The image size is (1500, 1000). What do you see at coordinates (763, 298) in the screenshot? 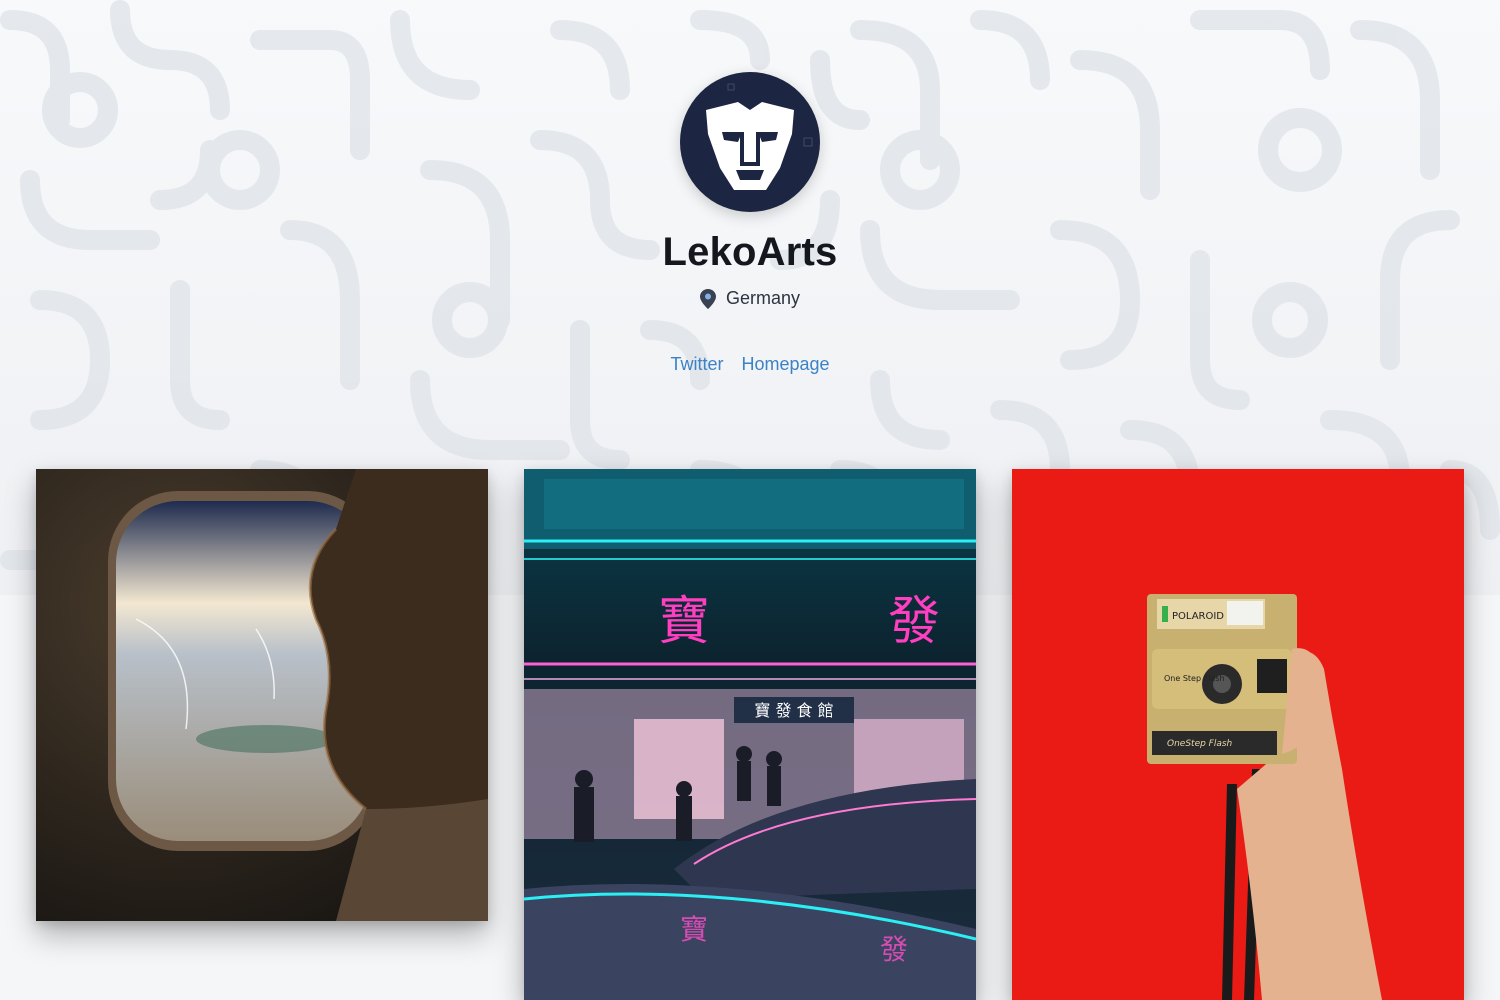
I see `location-label: Germany` at bounding box center [763, 298].